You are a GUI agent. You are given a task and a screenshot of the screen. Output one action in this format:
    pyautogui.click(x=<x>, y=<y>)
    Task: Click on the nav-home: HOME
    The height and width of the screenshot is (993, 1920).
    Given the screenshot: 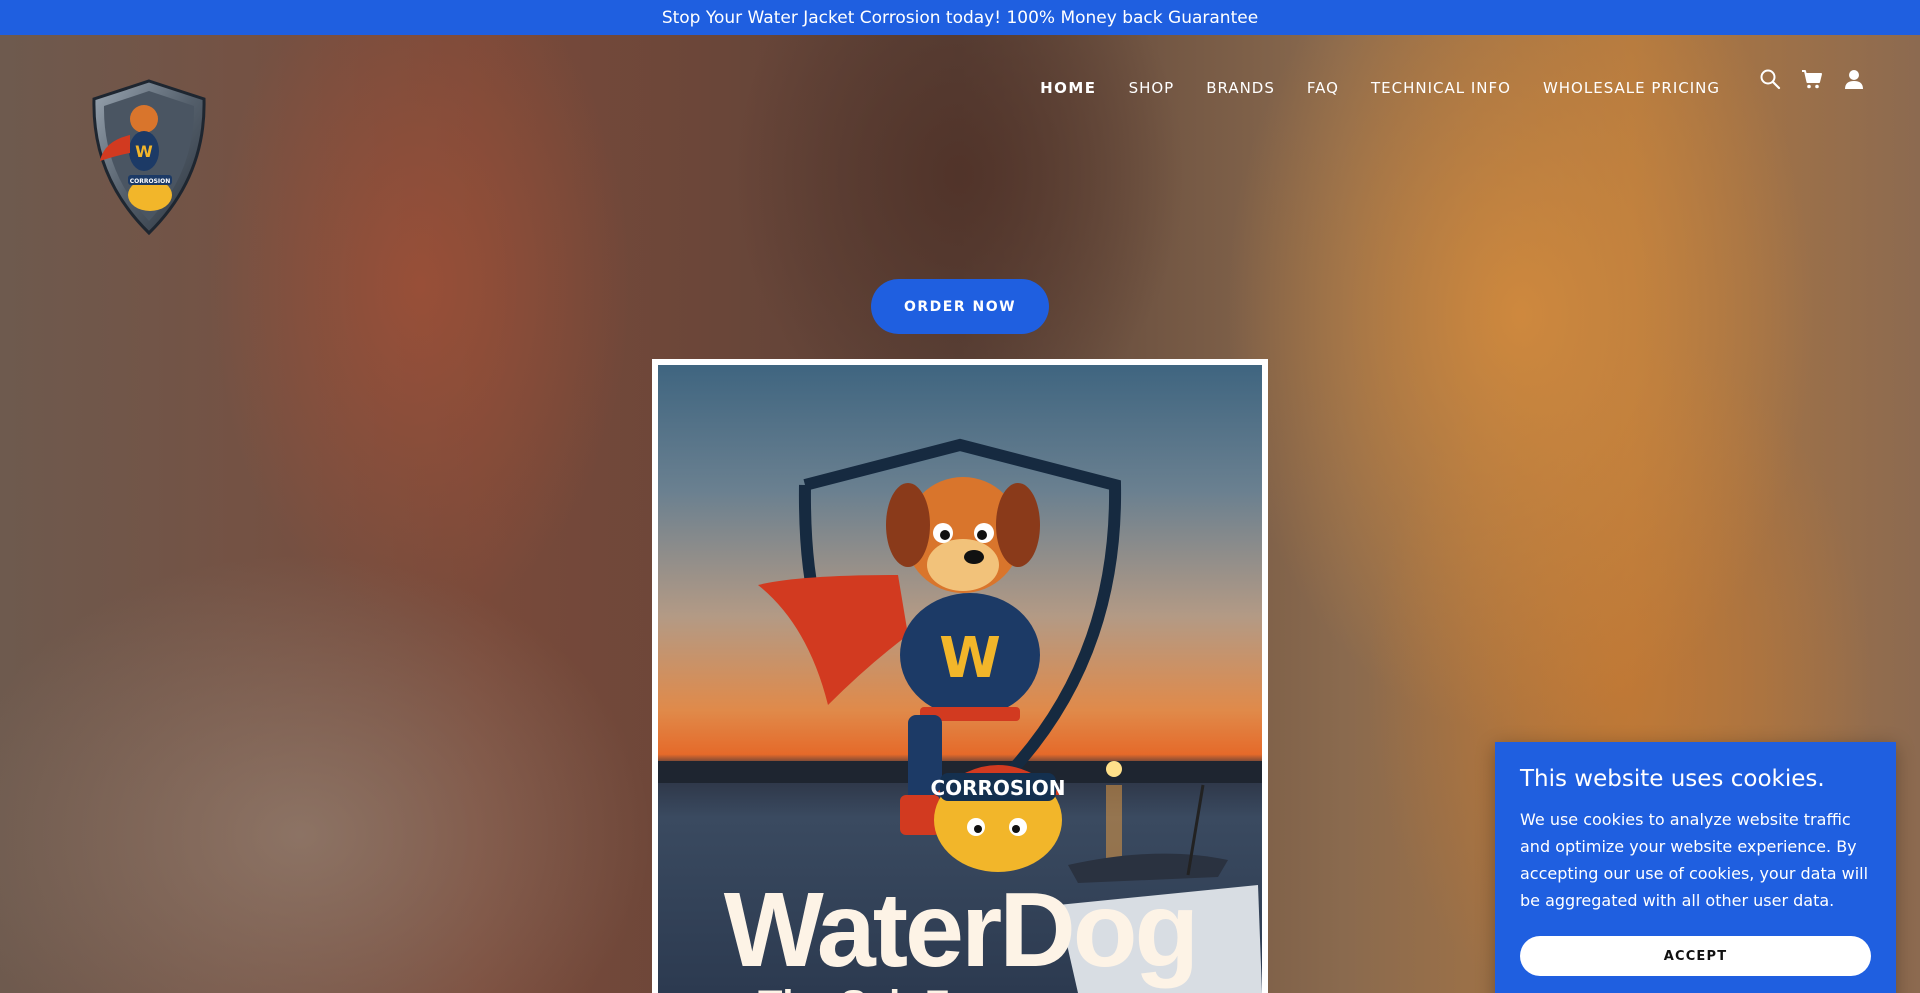 What is the action you would take?
    pyautogui.click(x=1068, y=88)
    